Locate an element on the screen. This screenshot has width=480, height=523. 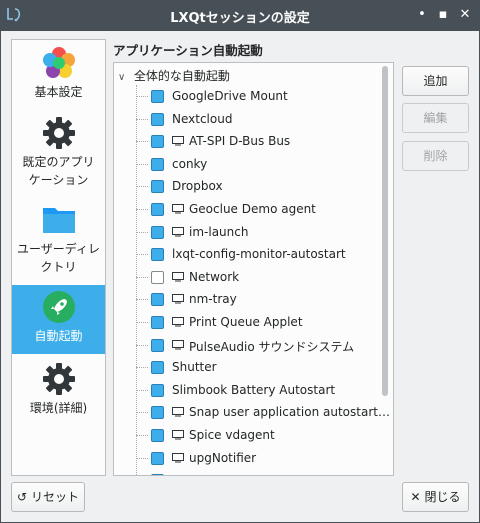
reset-button: ↺ リセット is located at coordinates (48, 497).